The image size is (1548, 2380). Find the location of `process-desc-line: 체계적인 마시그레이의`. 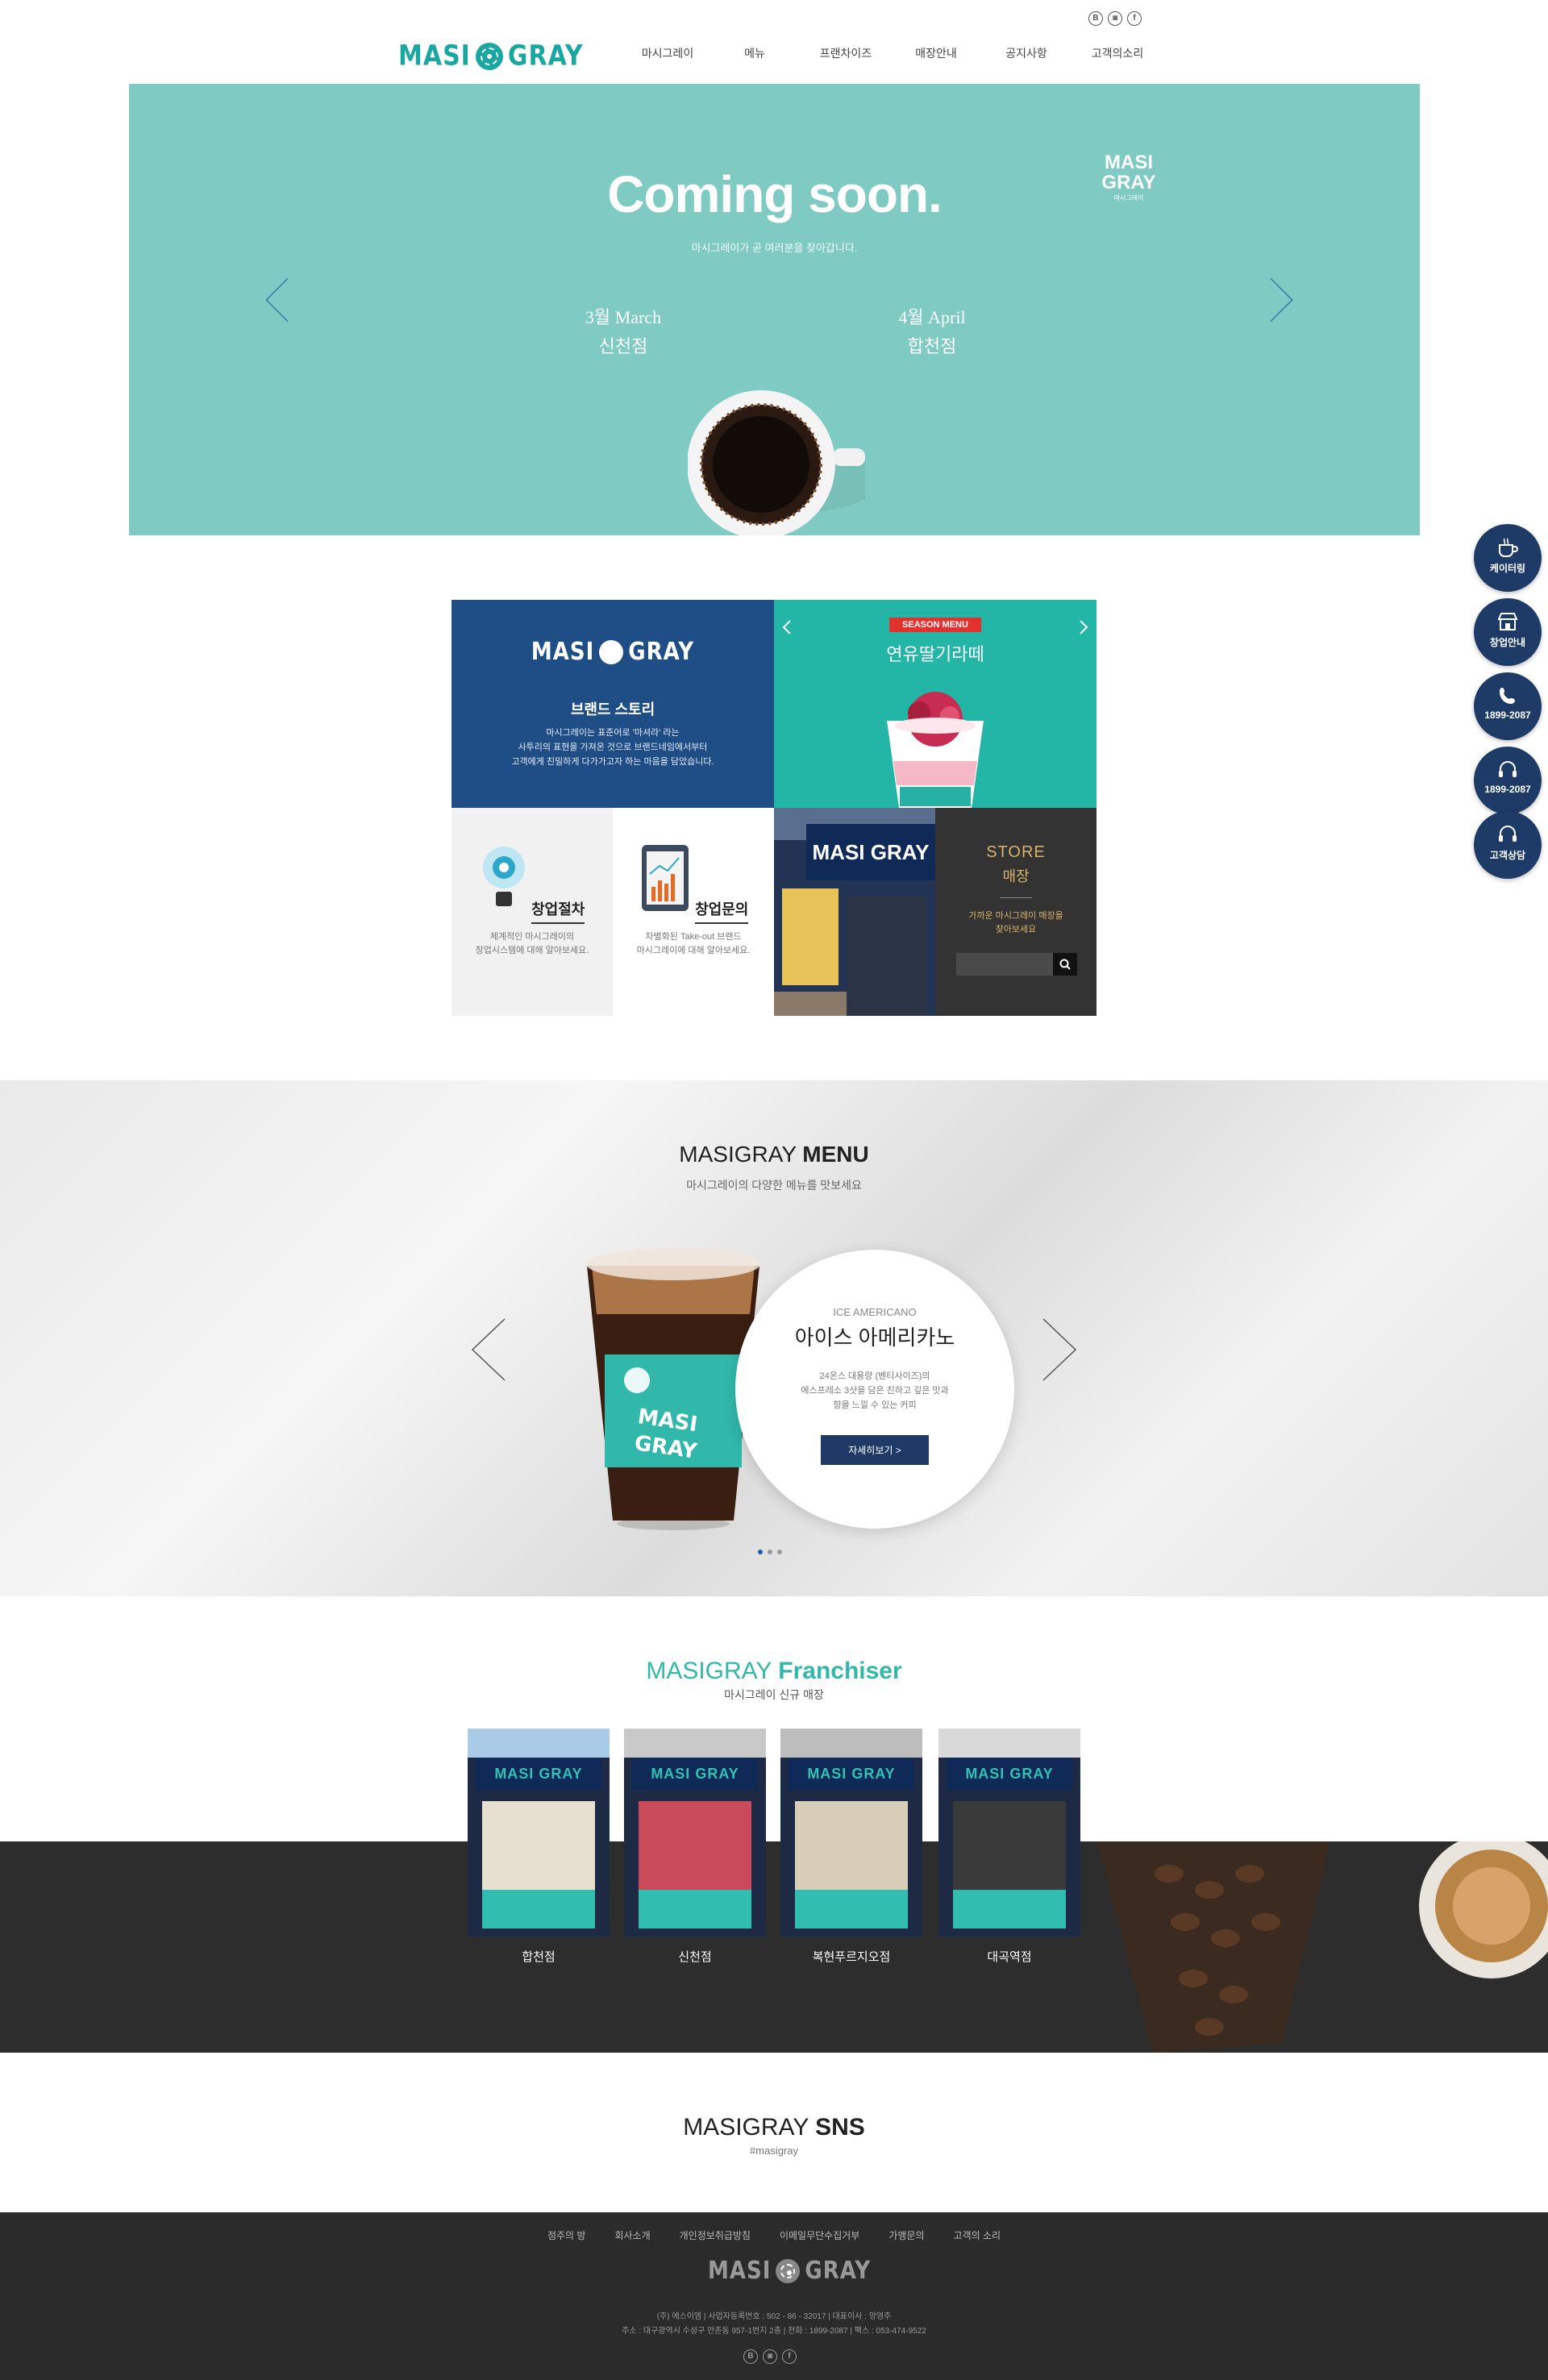

process-desc-line: 체계적인 마시그레이의 is located at coordinates (532, 937).